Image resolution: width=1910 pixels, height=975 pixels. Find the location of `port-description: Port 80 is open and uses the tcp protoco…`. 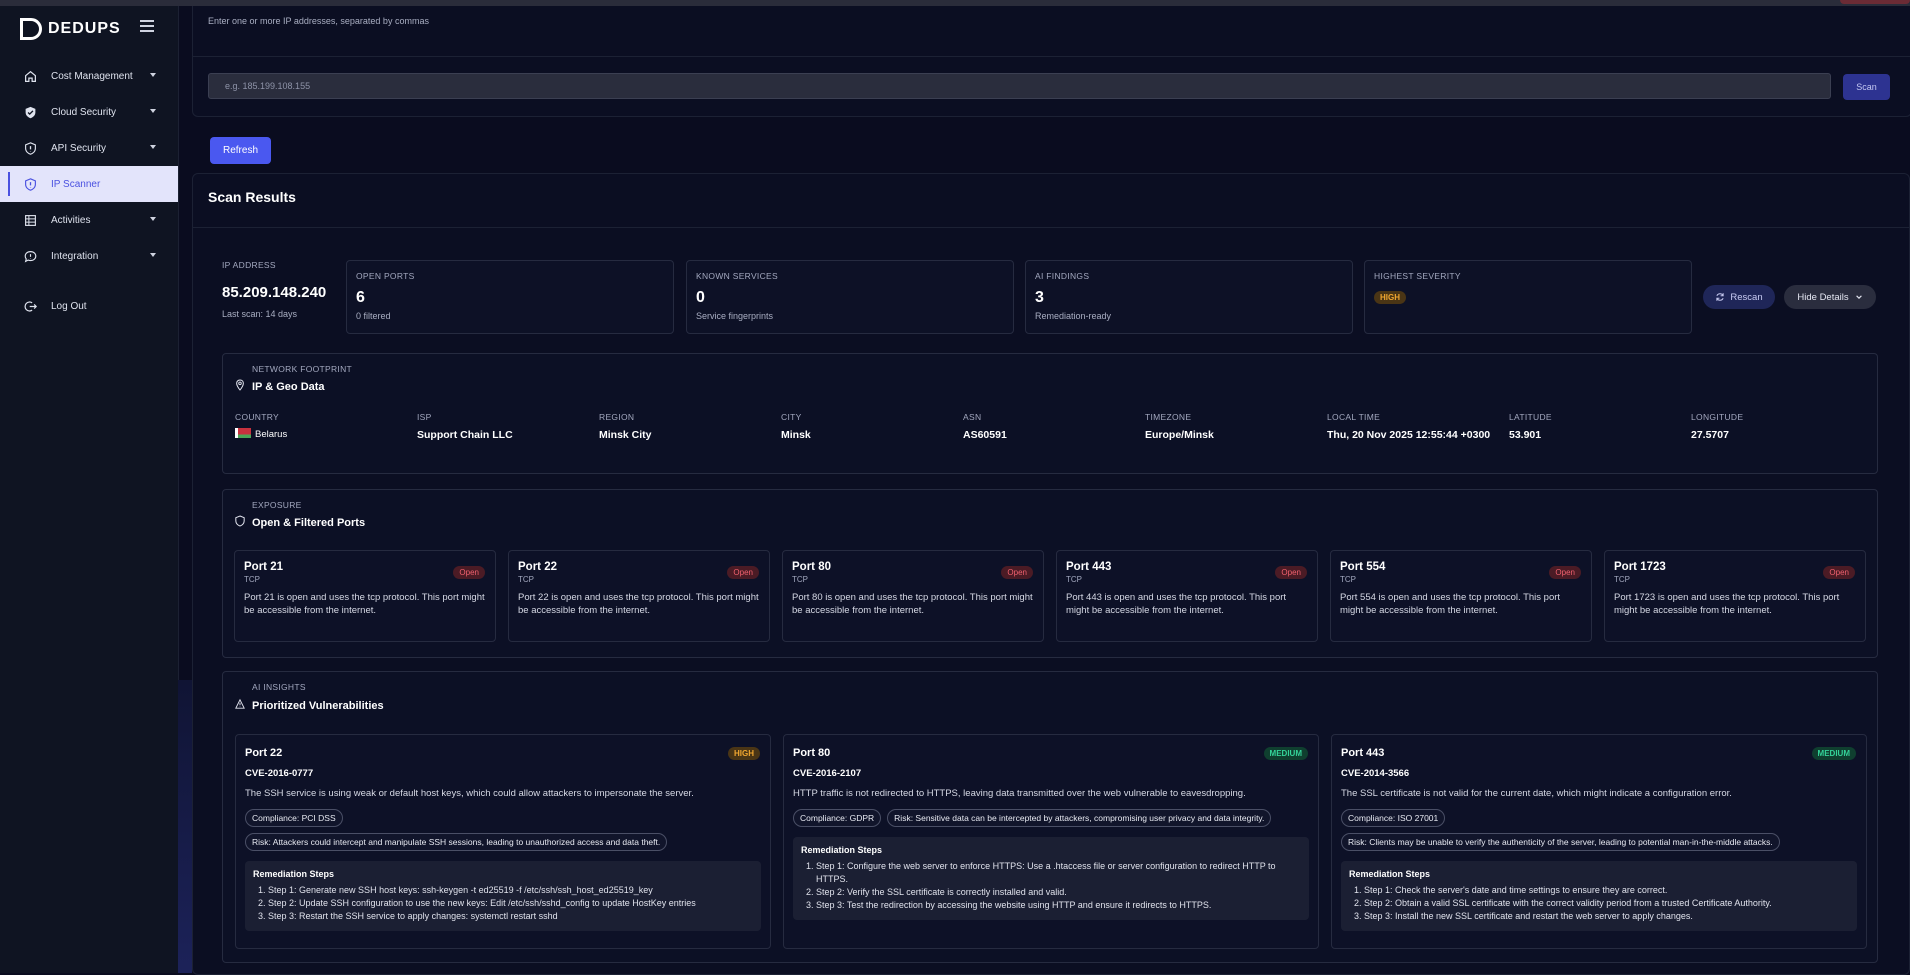

port-description: Port 80 is open and uses the tcp protoco… is located at coordinates (912, 604).